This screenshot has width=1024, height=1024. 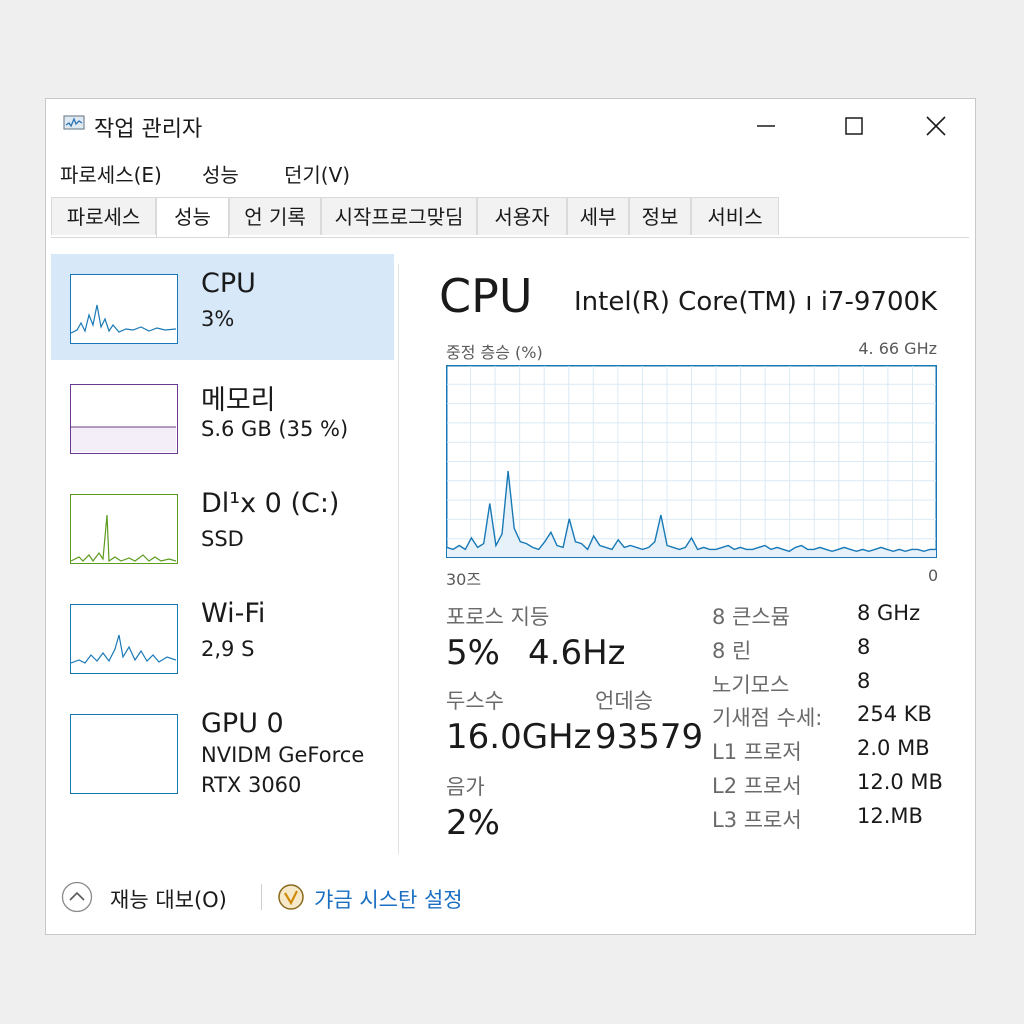 I want to click on spec-value: 12.MB, so click(x=890, y=816).